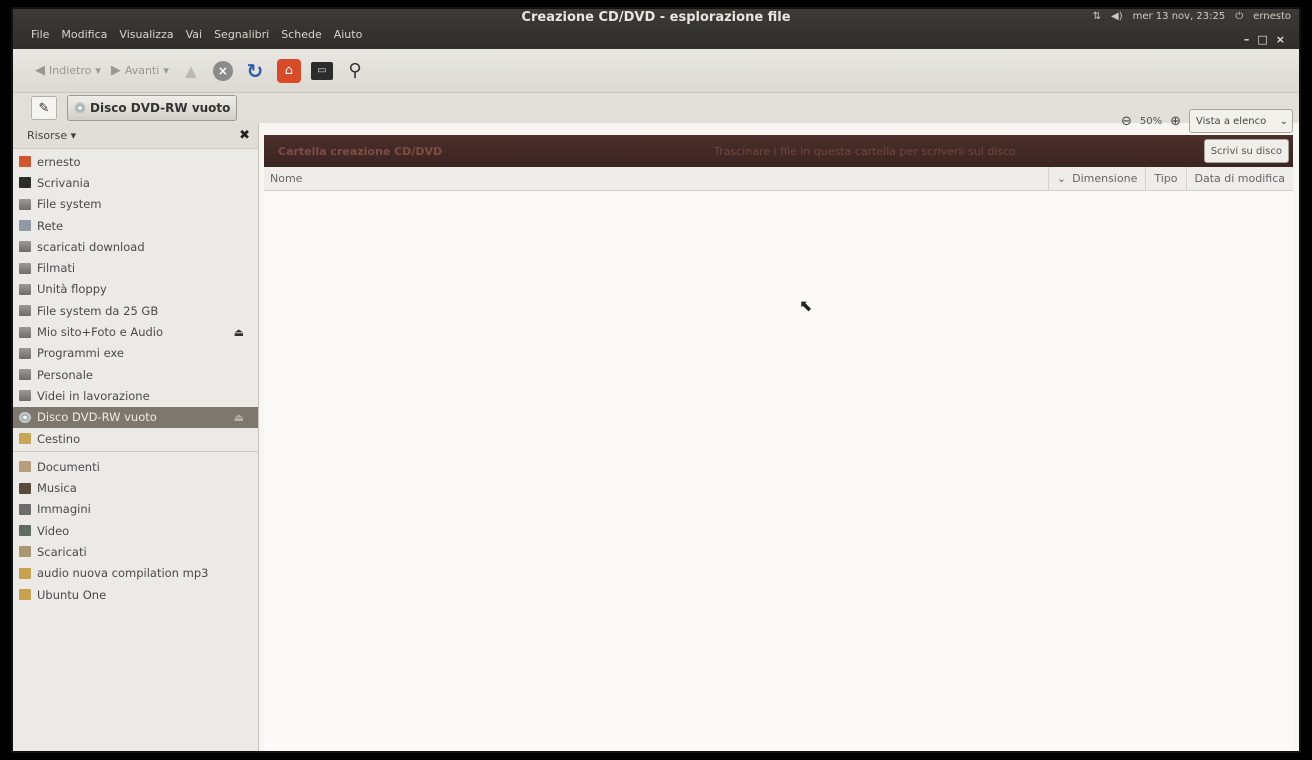 Image resolution: width=1312 pixels, height=760 pixels. I want to click on back-button: ◀ Indietro ▾, so click(68, 70).